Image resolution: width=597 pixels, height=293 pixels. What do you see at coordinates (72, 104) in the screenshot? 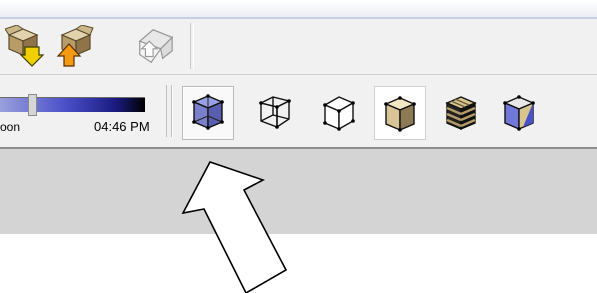
I see `time-slider-track` at bounding box center [72, 104].